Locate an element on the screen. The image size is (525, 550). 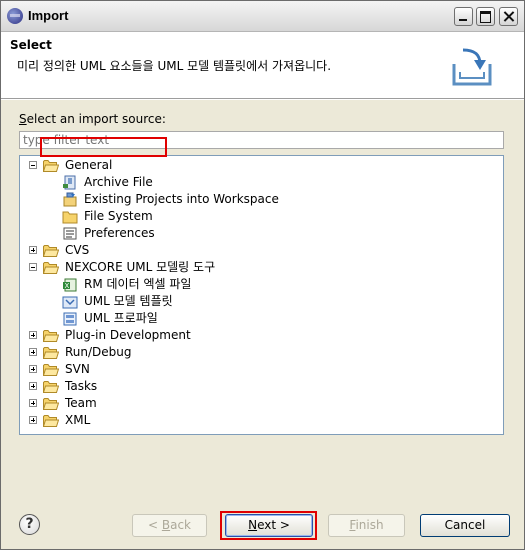
close-button is located at coordinates (508, 16).